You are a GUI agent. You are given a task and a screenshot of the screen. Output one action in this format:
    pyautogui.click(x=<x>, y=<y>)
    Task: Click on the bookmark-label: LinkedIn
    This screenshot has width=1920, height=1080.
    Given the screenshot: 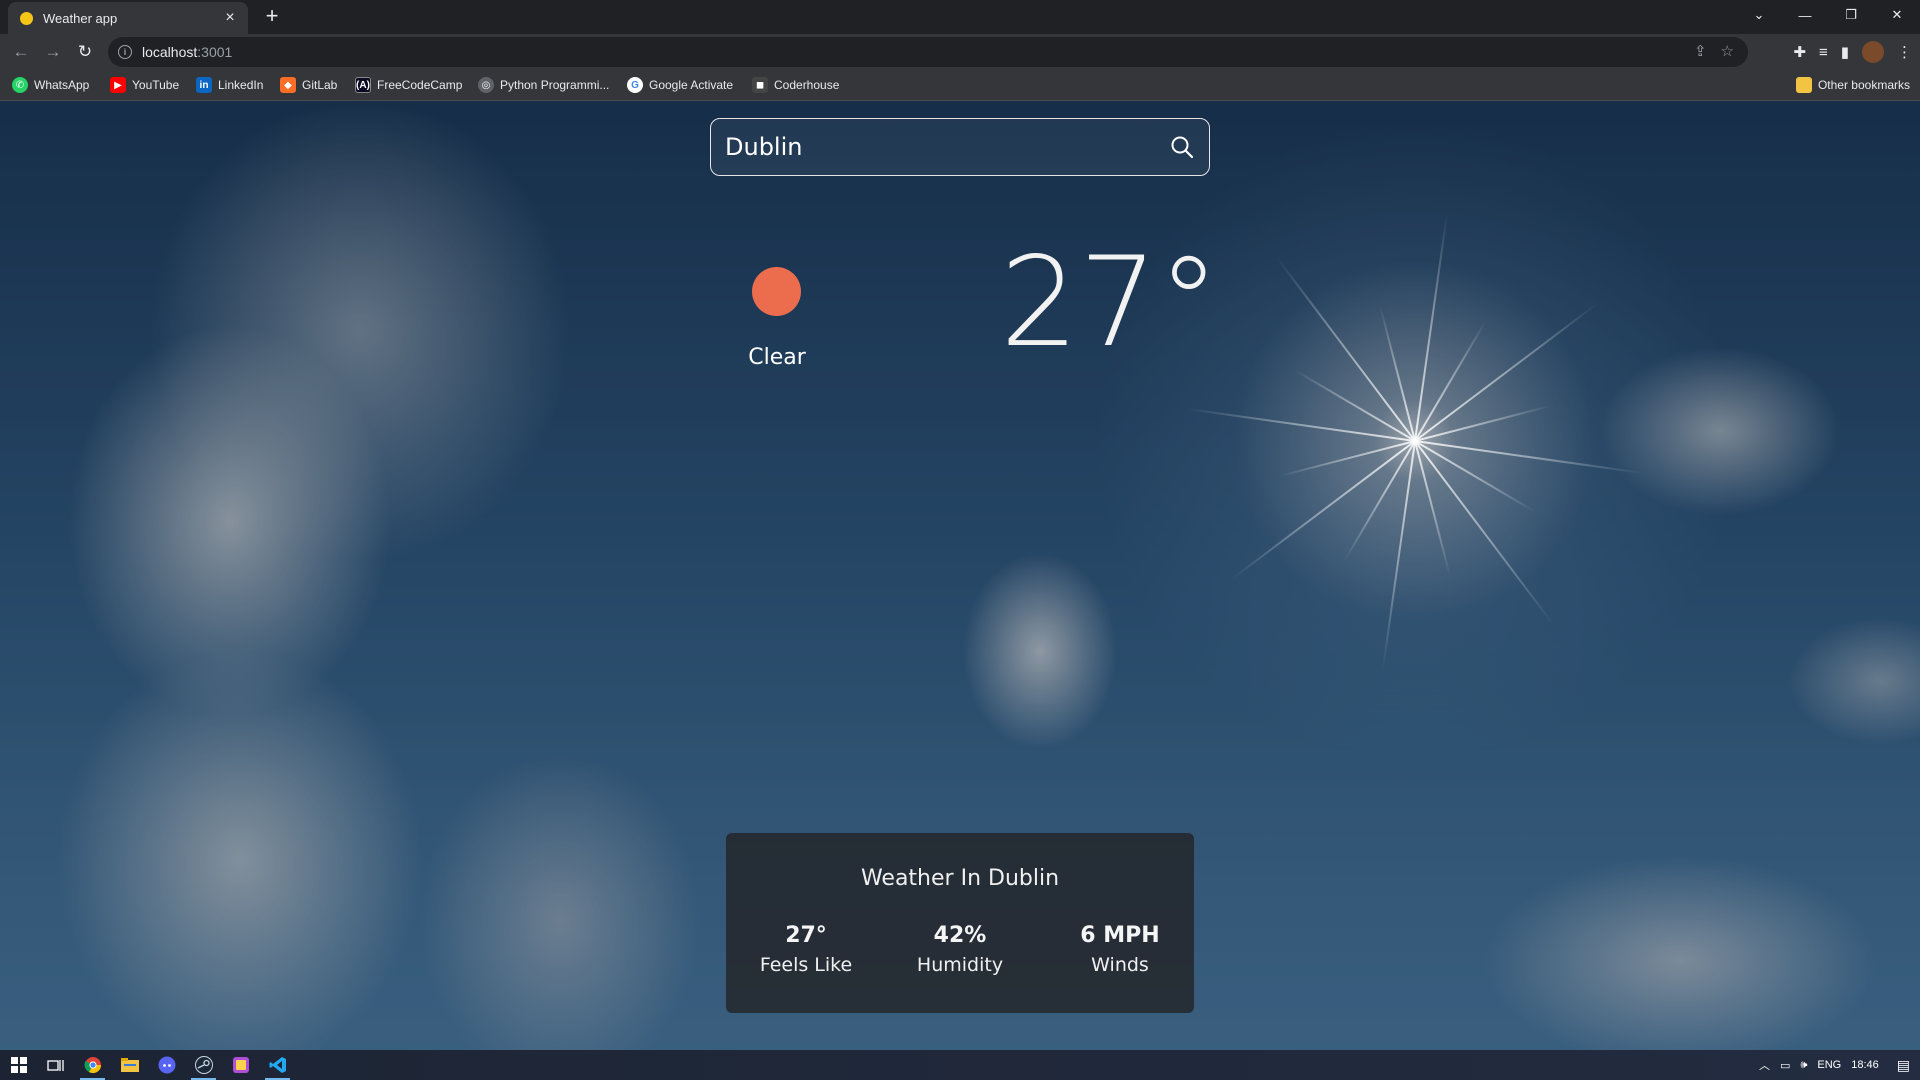 What is the action you would take?
    pyautogui.click(x=241, y=85)
    